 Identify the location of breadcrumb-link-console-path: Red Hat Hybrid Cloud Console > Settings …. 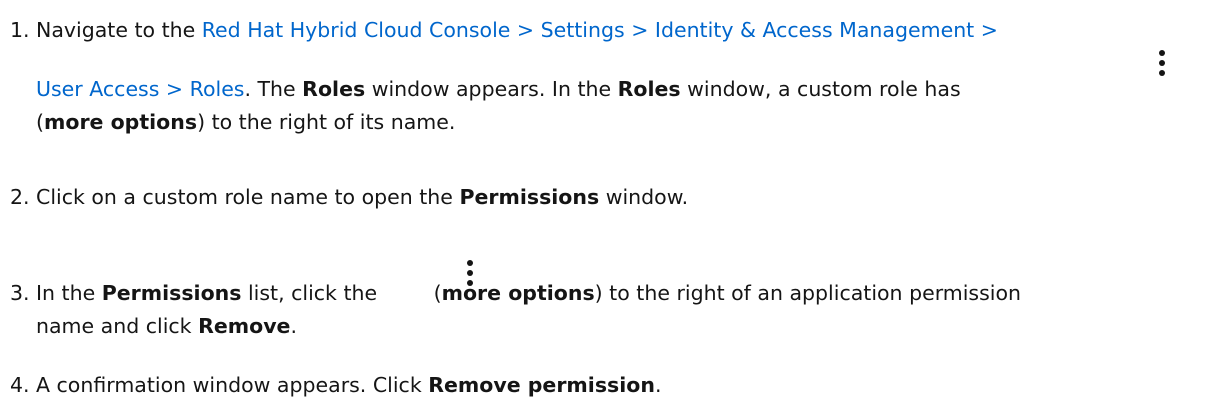
(600, 30).